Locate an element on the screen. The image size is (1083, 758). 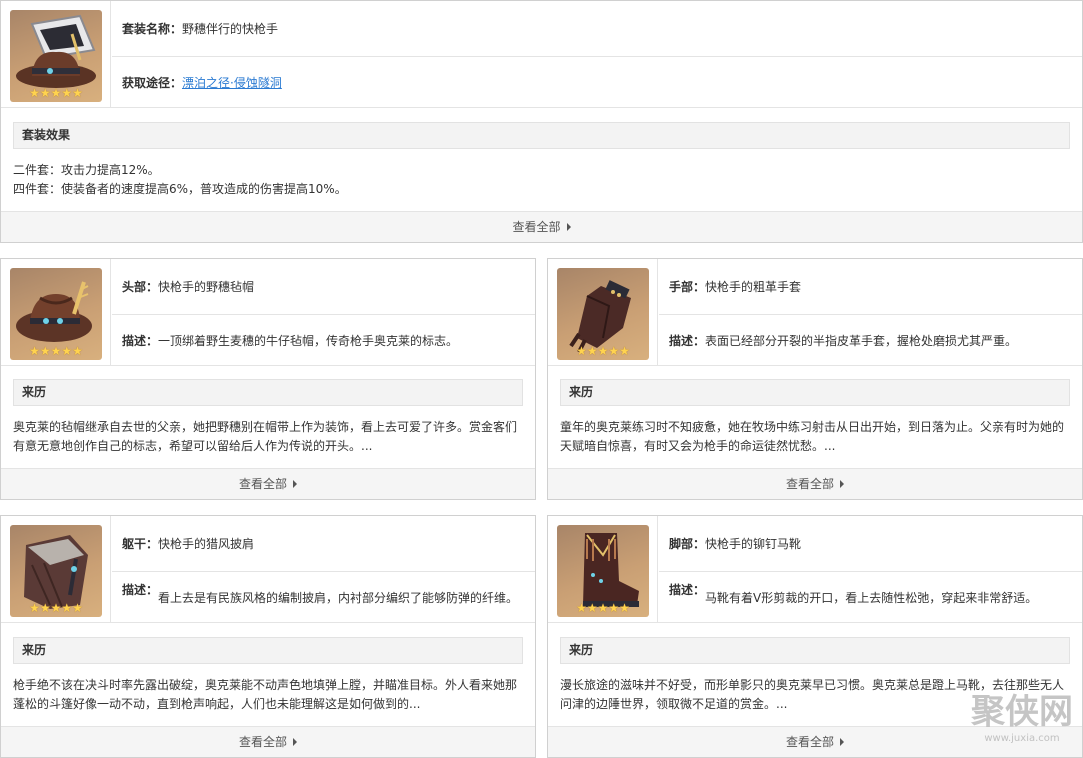
piece-desc: 看上去是有民族风格的编制披肩，内衬部分编织了能够防弹的纤维。 is located at coordinates (338, 597).